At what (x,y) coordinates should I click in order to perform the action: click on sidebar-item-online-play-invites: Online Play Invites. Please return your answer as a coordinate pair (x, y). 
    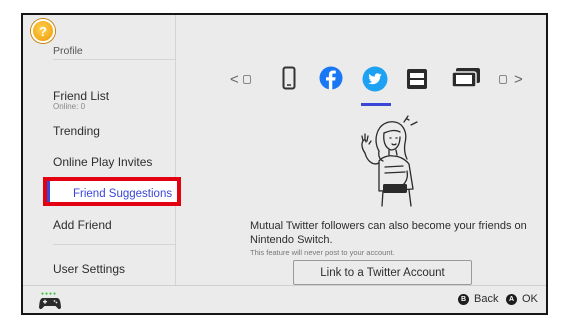
    Looking at the image, I should click on (102, 162).